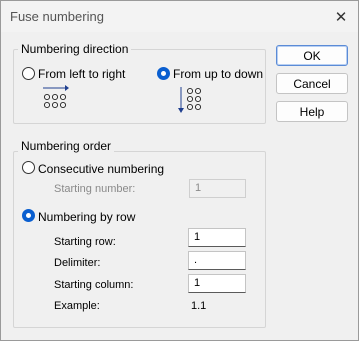 Image resolution: width=359 pixels, height=341 pixels. What do you see at coordinates (66, 146) in the screenshot?
I see `numbering-order-label: Numbering order` at bounding box center [66, 146].